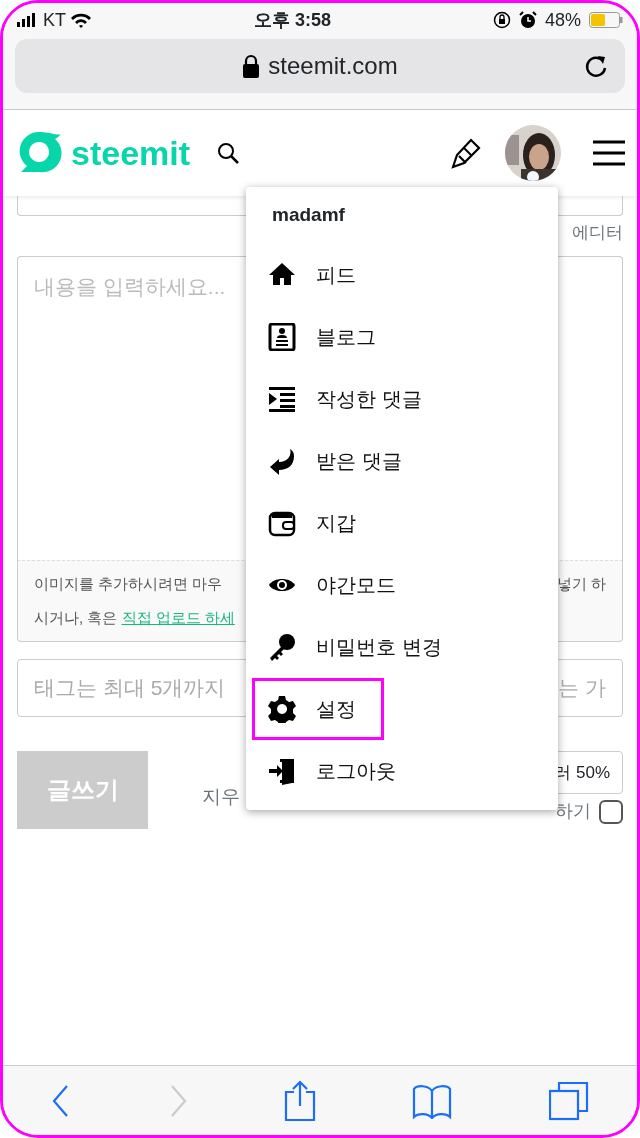 This screenshot has height=1138, width=640. Describe the element at coordinates (308, 215) in the screenshot. I see `username: madamf` at that location.